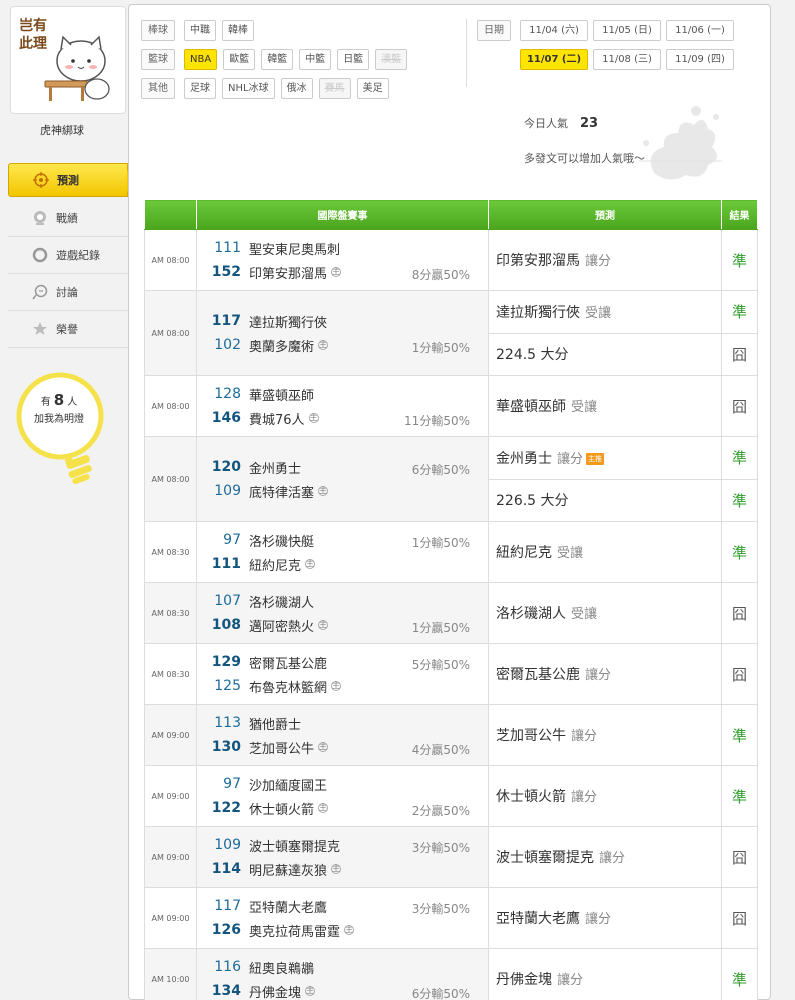 Image resolution: width=795 pixels, height=1000 pixels. I want to click on league-chip: 俄冰, so click(296, 88).